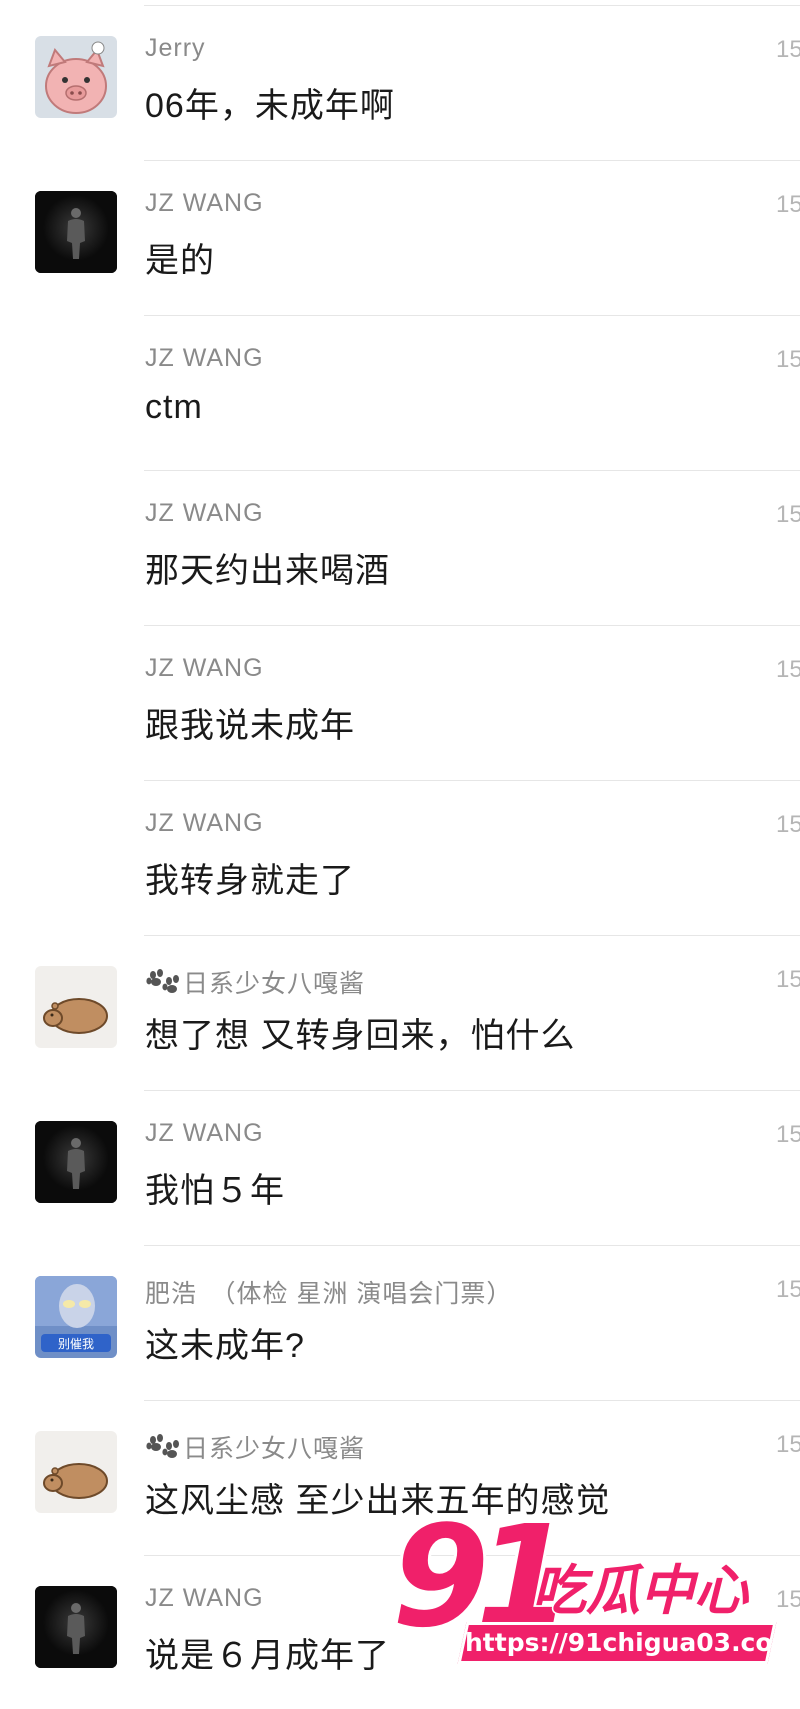  Describe the element at coordinates (180, 261) in the screenshot. I see `message-text: 是的` at that location.